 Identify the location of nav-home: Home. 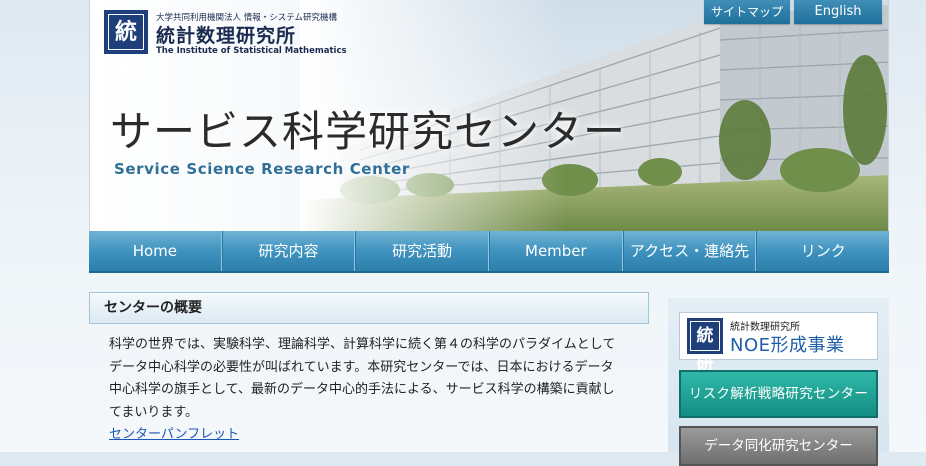
(155, 251).